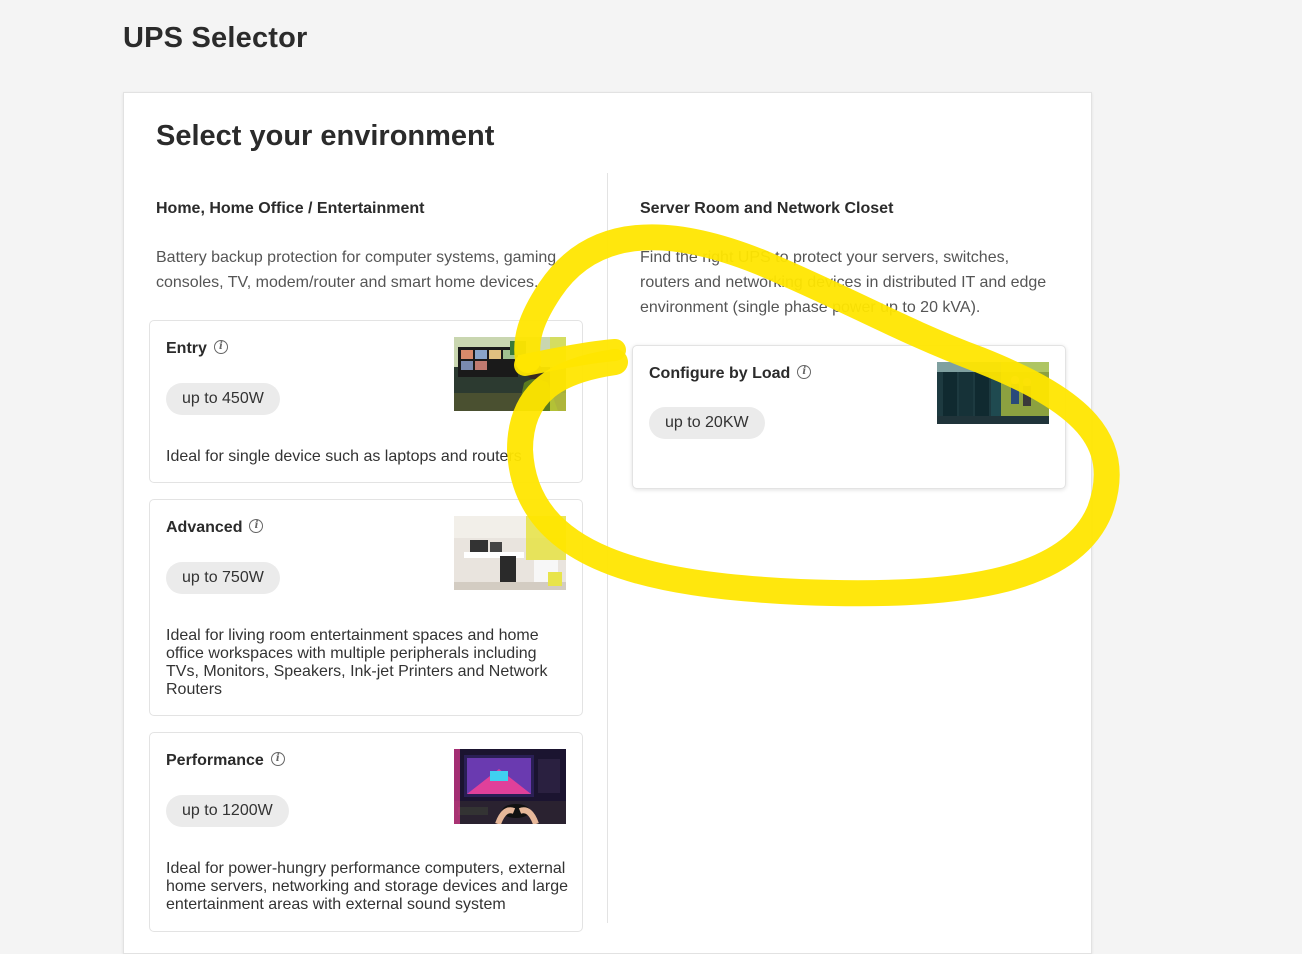  What do you see at coordinates (510, 786) in the screenshot?
I see `gaming-setup-photo` at bounding box center [510, 786].